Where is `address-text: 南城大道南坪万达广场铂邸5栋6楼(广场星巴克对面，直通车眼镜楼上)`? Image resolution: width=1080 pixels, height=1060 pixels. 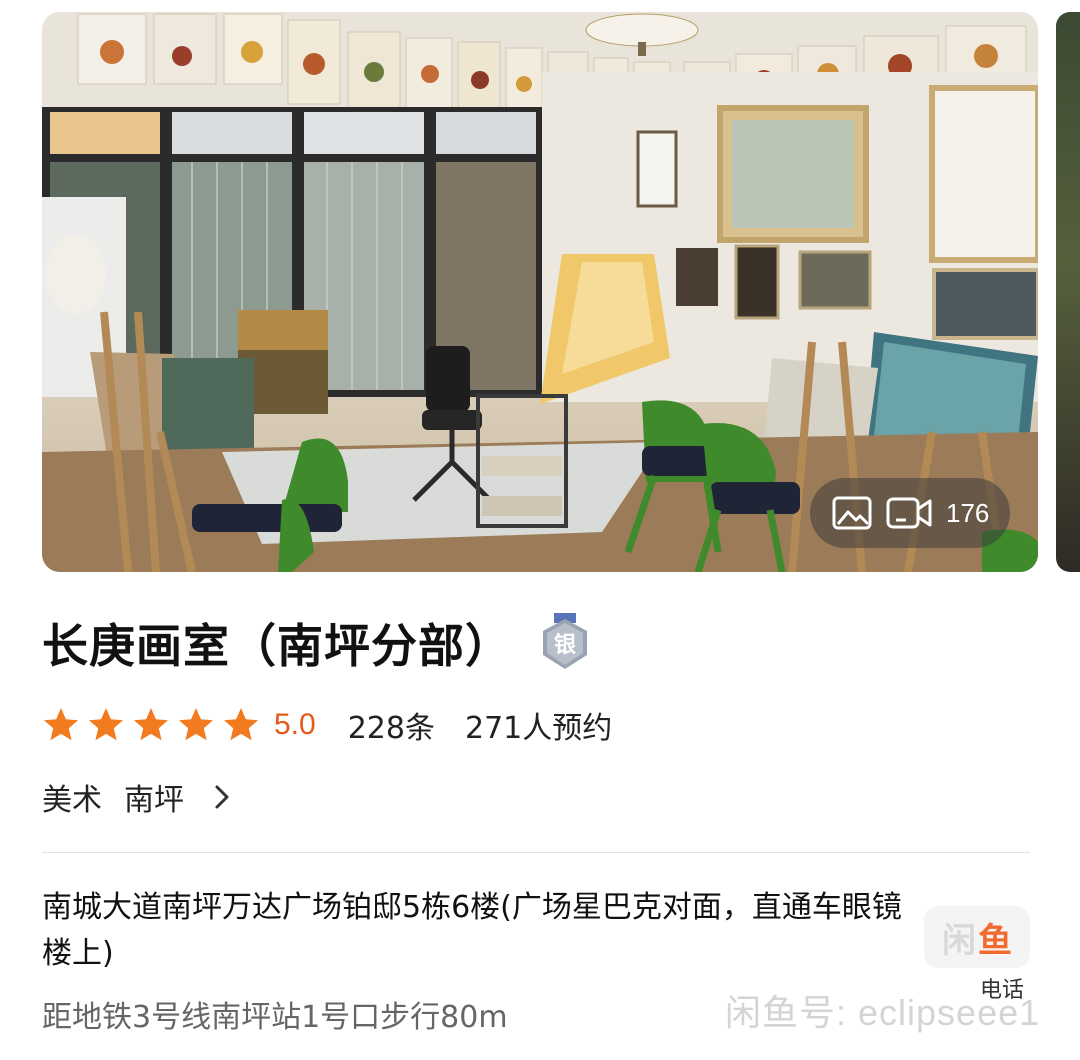 address-text: 南城大道南坪万达广场铂邸5栋6楼(广场星巴克对面，直通车眼镜楼上) is located at coordinates (482, 931).